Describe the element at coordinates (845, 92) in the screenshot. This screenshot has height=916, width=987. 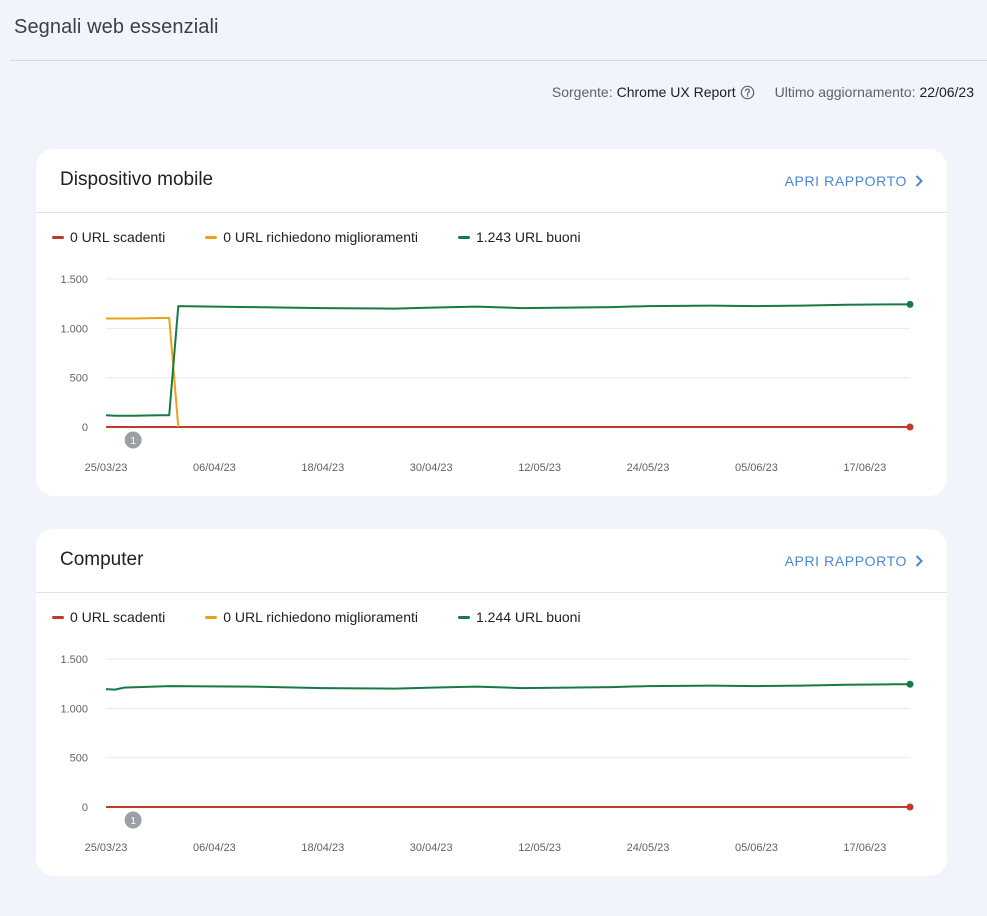
I see `updated-label: Ultimo aggiornamento:` at that location.